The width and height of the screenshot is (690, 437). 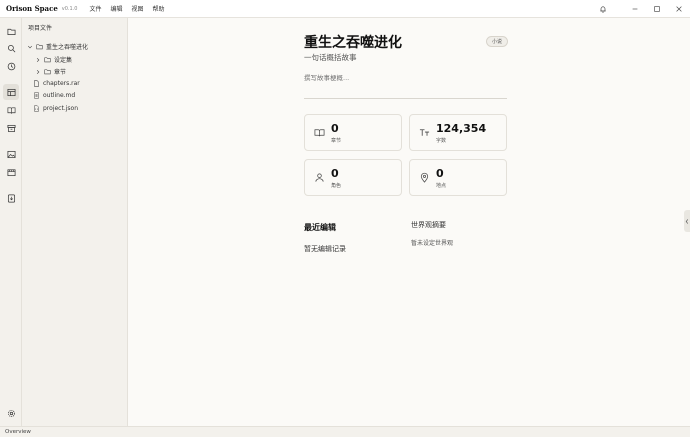 I want to click on user-icon, so click(x=319, y=177).